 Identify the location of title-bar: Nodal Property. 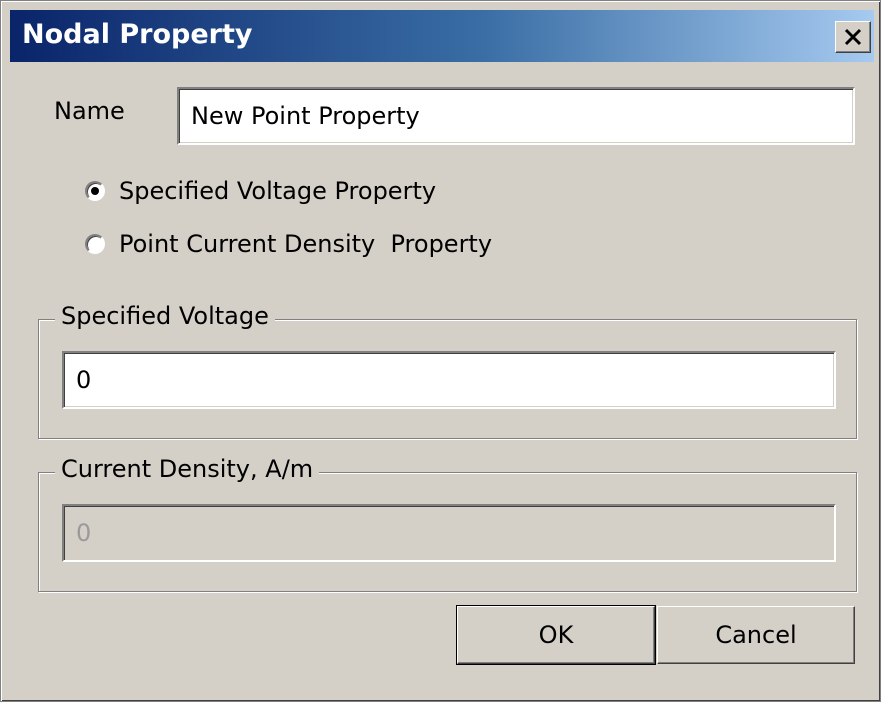
(442, 36).